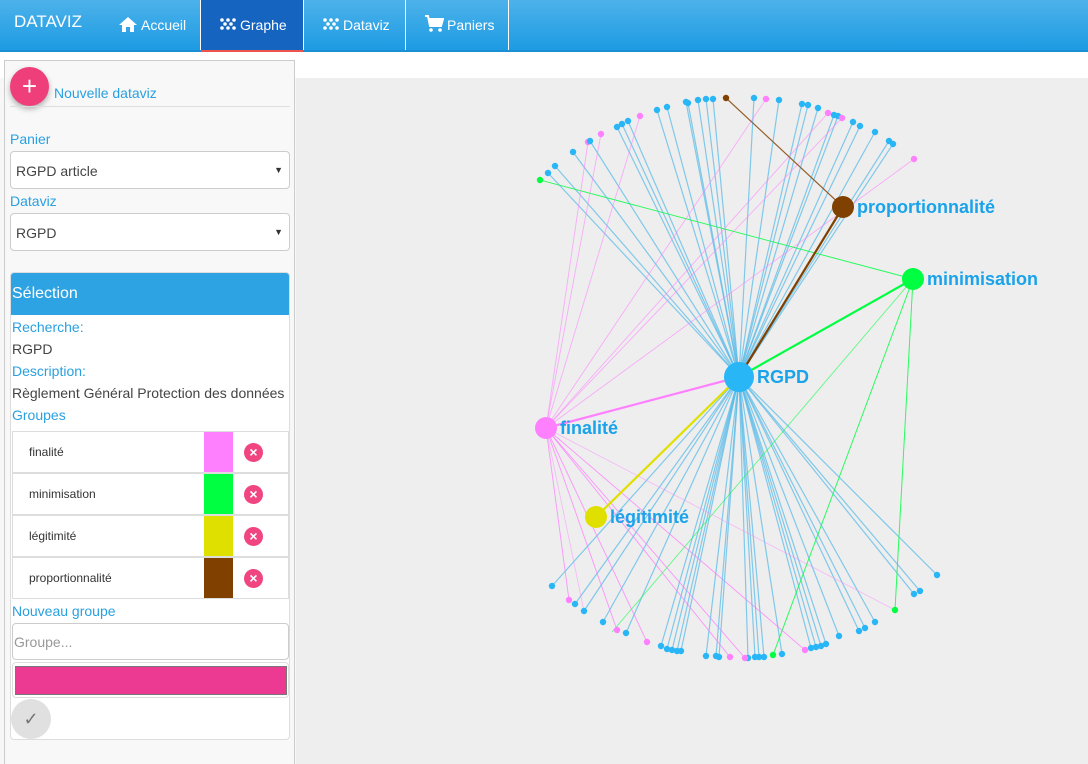 The width and height of the screenshot is (1088, 764). Describe the element at coordinates (48, 22) in the screenshot. I see `brand-logo: DATAVIZ` at that location.